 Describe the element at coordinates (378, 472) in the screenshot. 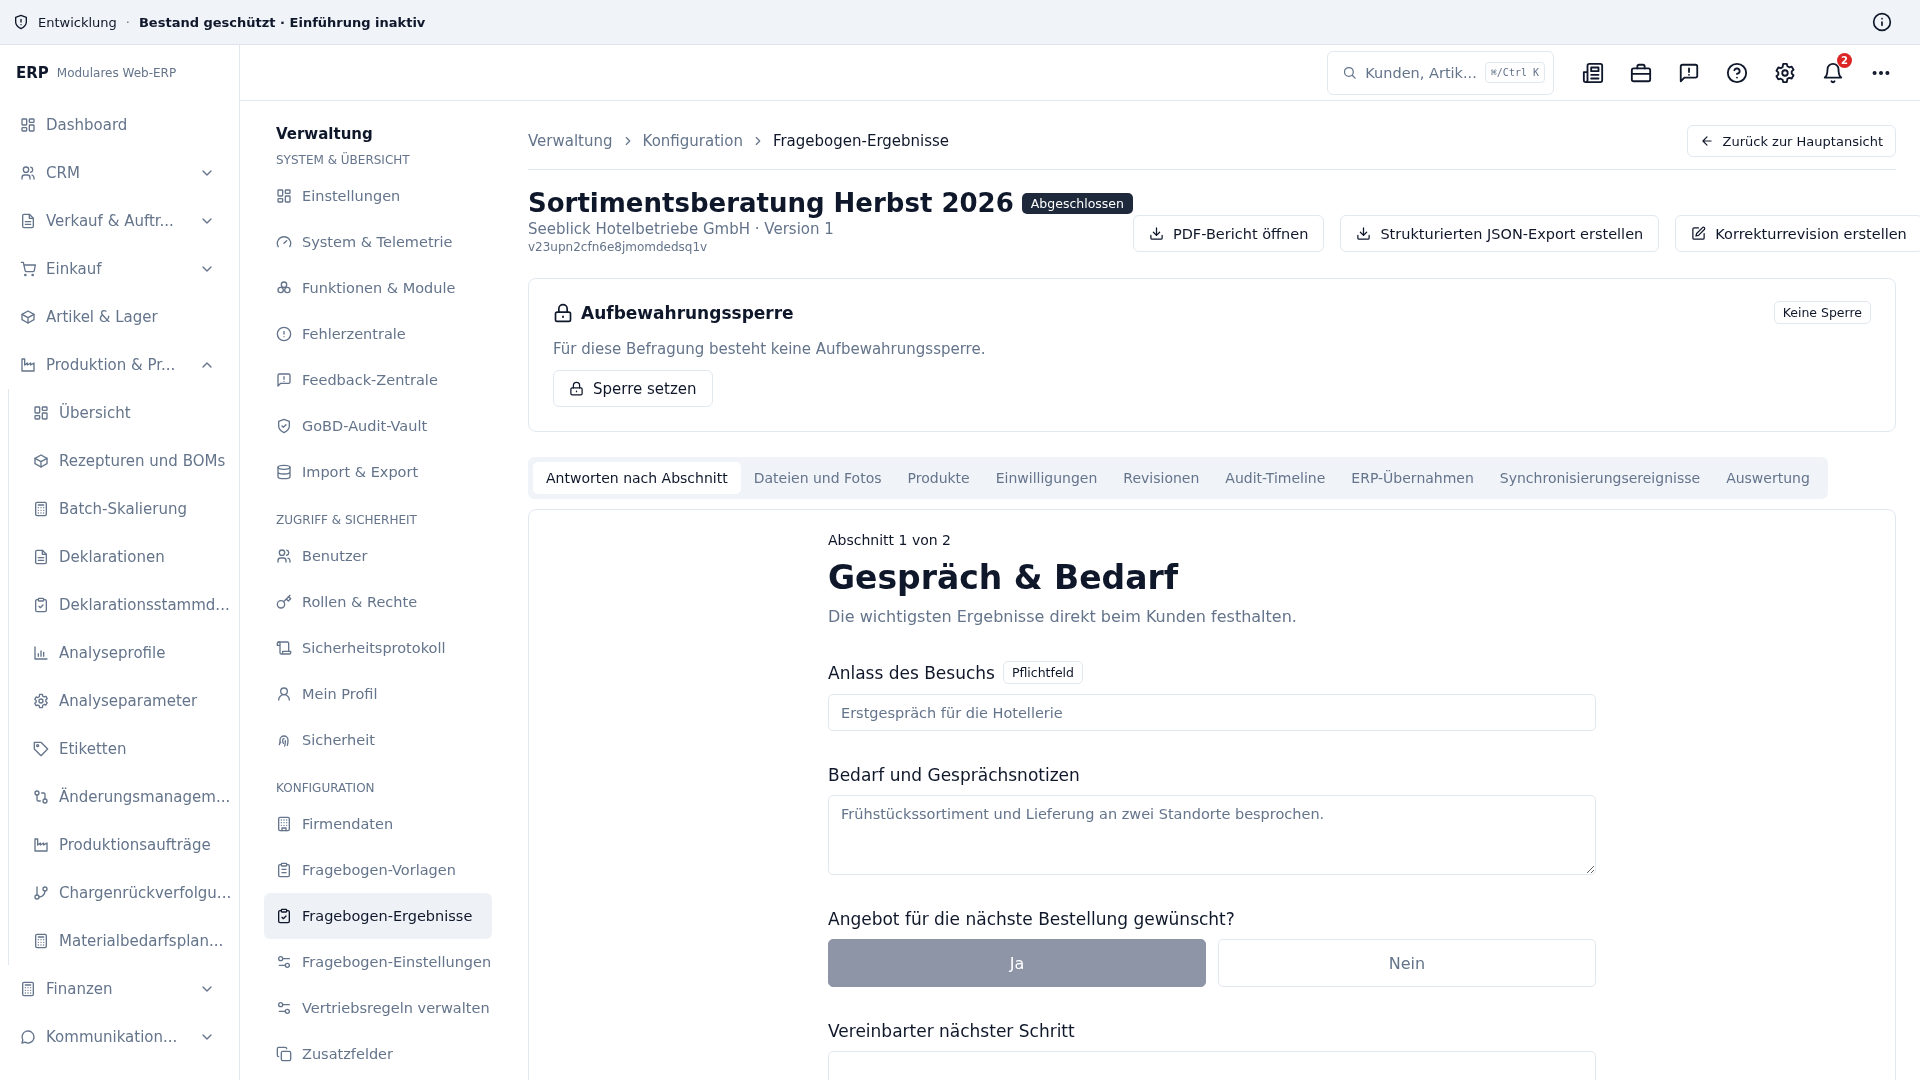

I see `admin-nav-item: Import & Export` at that location.